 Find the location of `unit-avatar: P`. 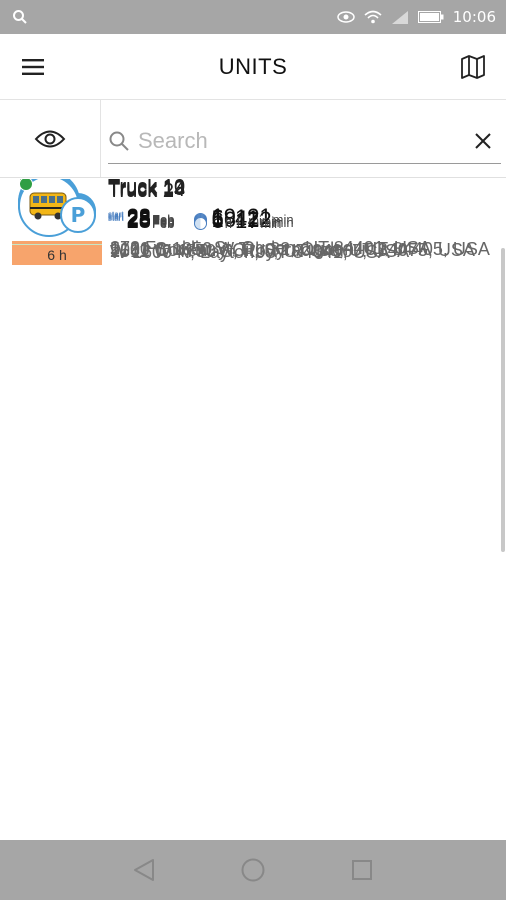

unit-avatar: P is located at coordinates (58, 210).